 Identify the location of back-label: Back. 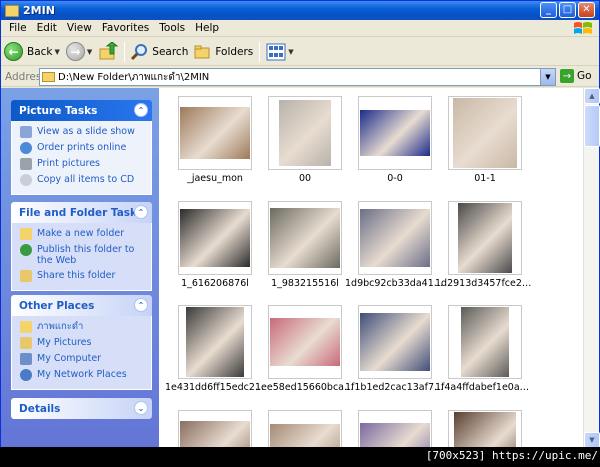
(40, 51).